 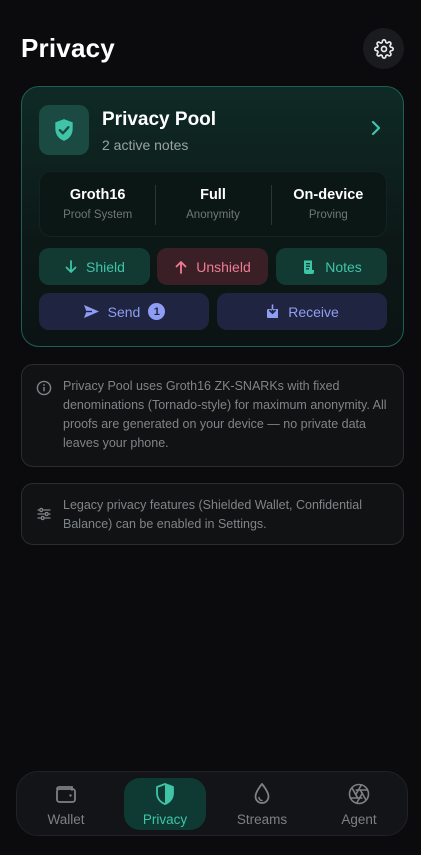 I want to click on notes-button: Notes, so click(x=331, y=266).